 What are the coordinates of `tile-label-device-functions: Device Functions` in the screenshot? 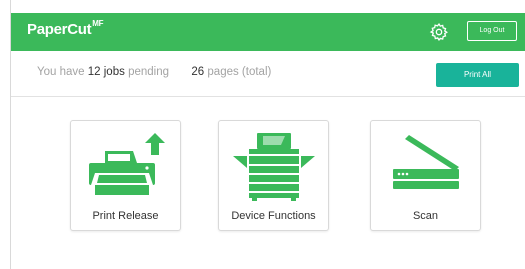 It's located at (273, 216).